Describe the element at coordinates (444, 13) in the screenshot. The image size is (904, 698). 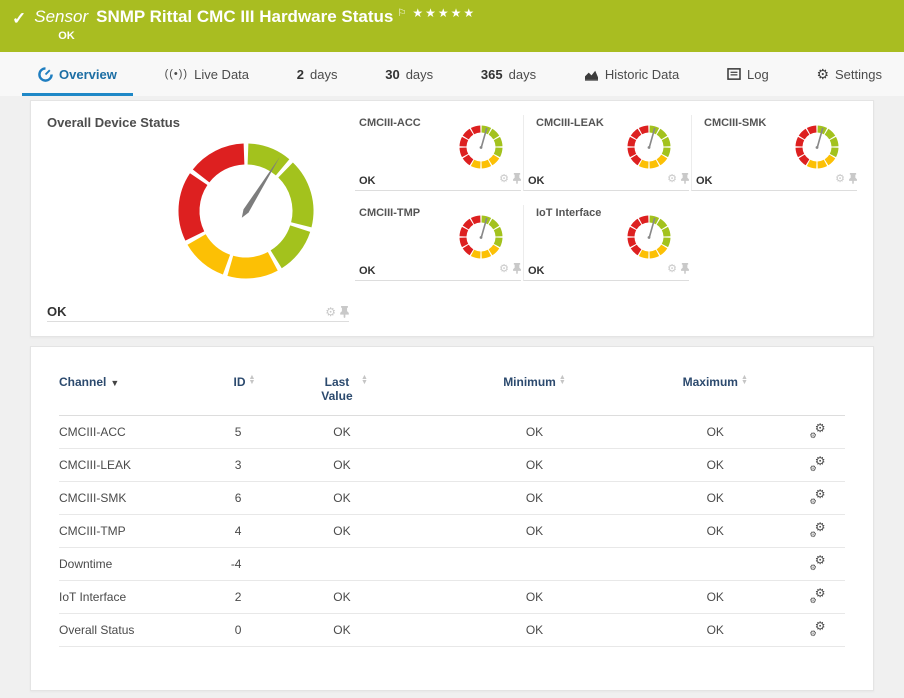
I see `priority-stars: ★★★★★` at that location.